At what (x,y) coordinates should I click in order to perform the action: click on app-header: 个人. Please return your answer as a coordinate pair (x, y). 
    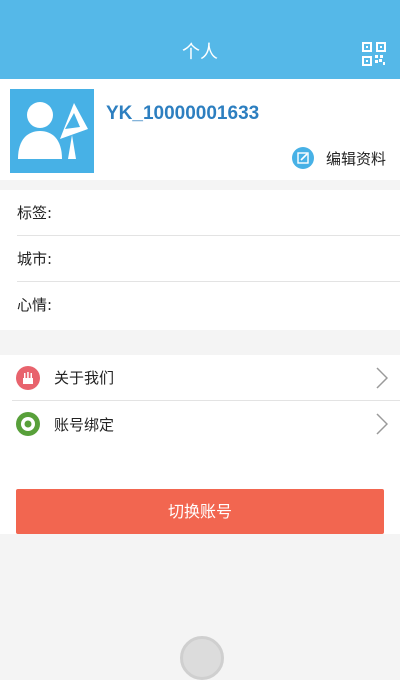
    Looking at the image, I should click on (200, 39).